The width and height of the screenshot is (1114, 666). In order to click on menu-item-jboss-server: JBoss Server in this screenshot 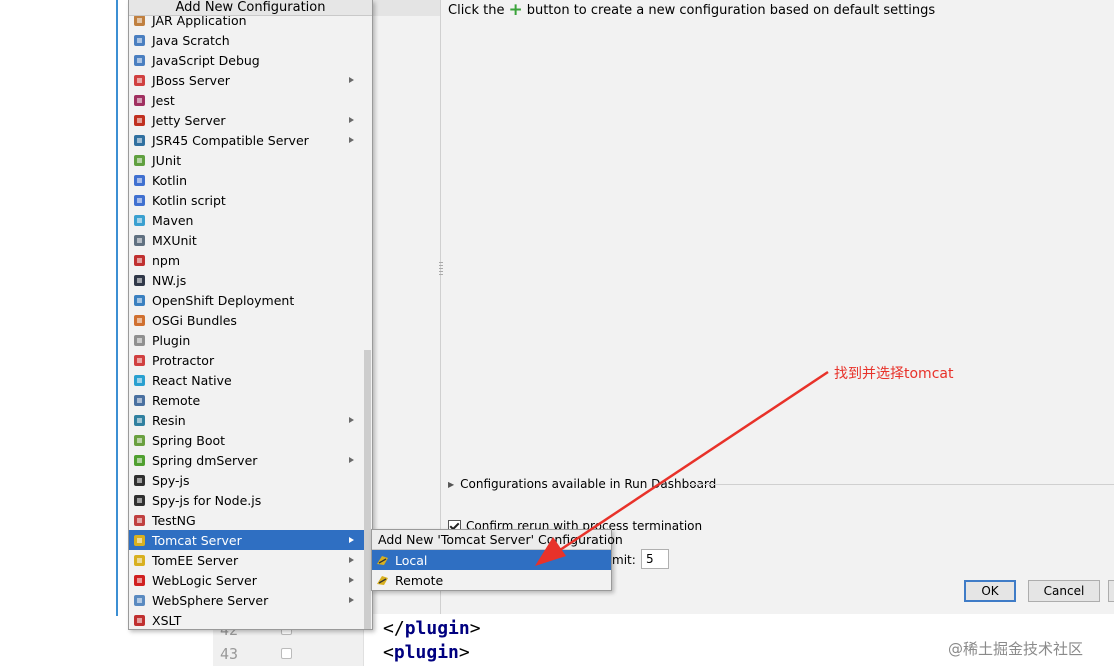, I will do `click(246, 80)`.